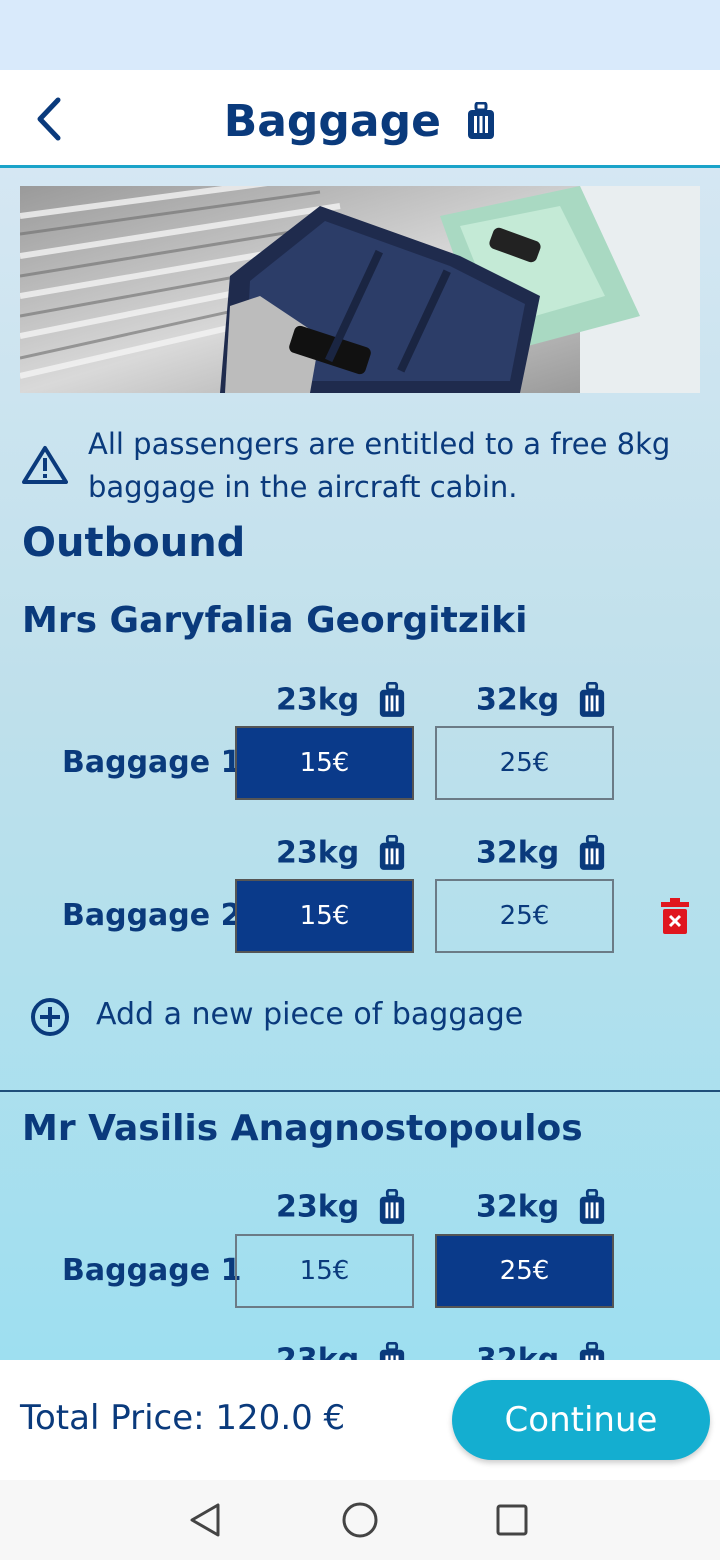  What do you see at coordinates (302, 1128) in the screenshot?
I see `passenger-name: Mr Vasilis Anagnostopoulos` at bounding box center [302, 1128].